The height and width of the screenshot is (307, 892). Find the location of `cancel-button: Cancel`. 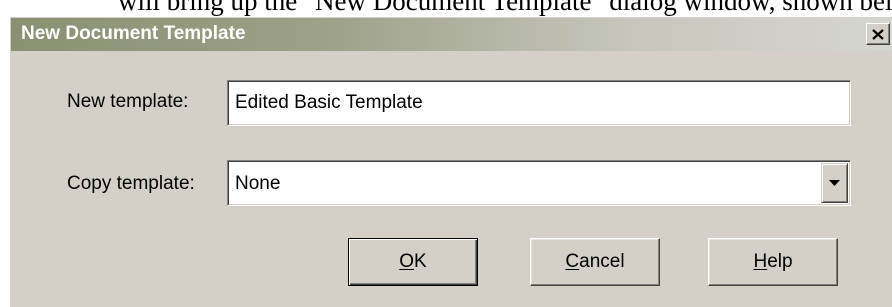

cancel-button: Cancel is located at coordinates (595, 262).